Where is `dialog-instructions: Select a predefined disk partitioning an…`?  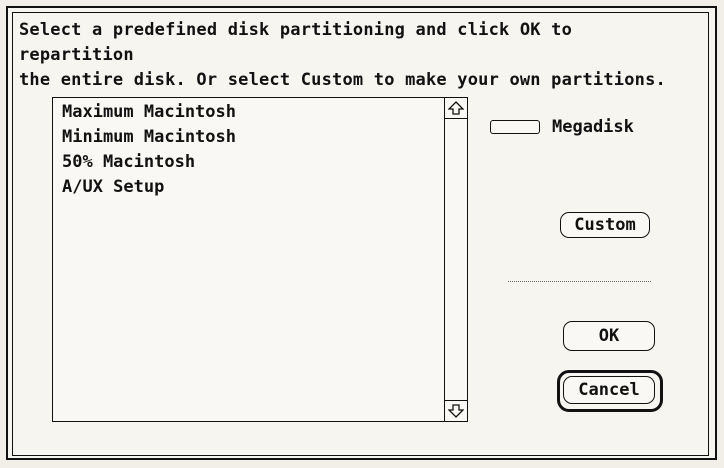
dialog-instructions: Select a predefined disk partitioning an… is located at coordinates (342, 55).